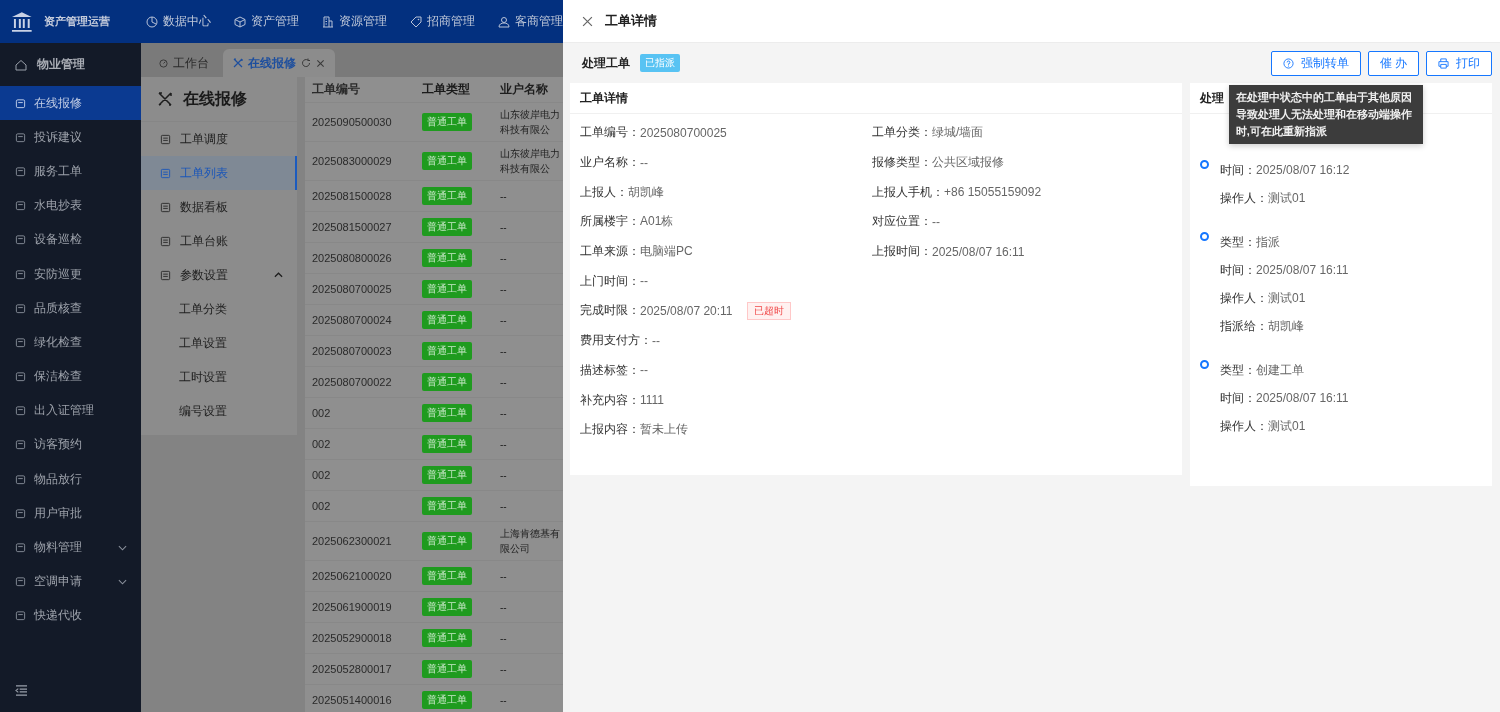  What do you see at coordinates (1288, 63) in the screenshot?
I see `help-icon` at bounding box center [1288, 63].